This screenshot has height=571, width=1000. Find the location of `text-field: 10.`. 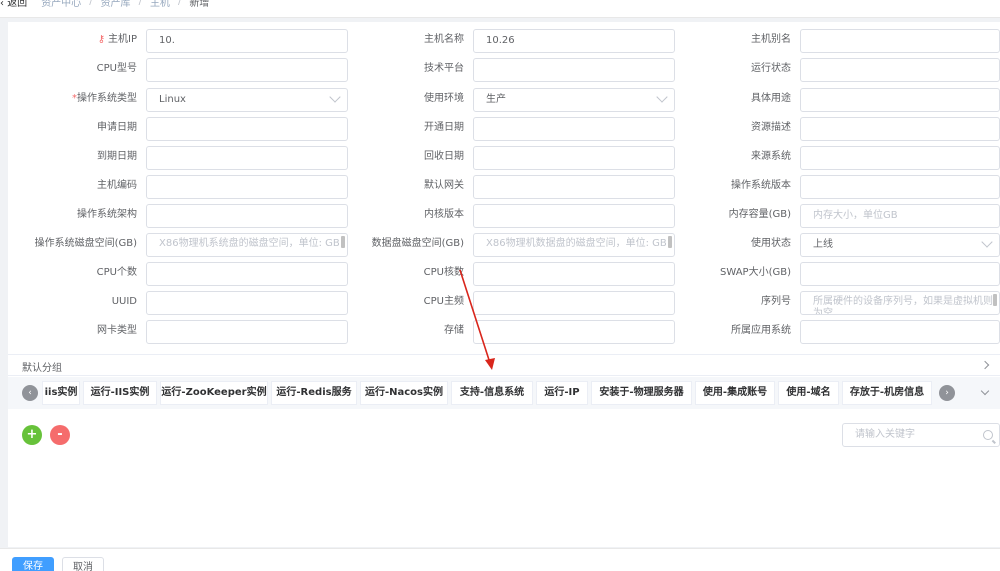

text-field: 10. is located at coordinates (247, 41).